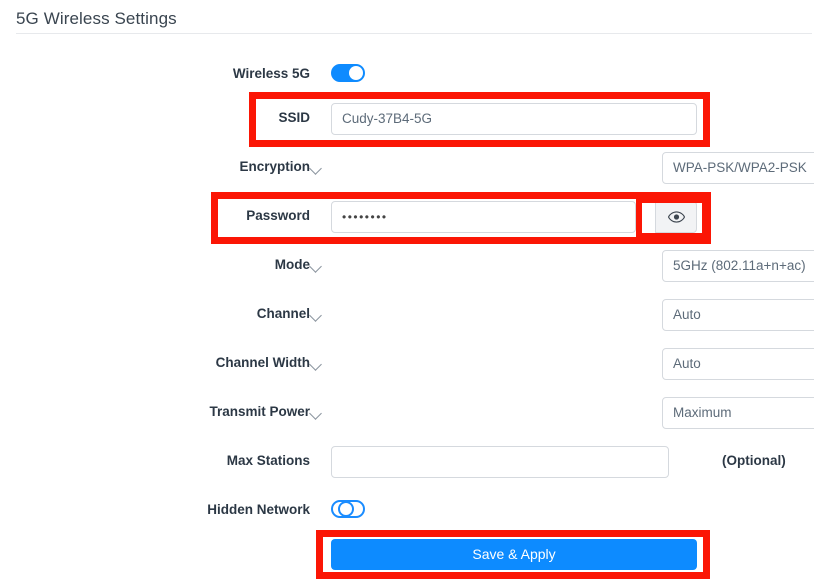 Image resolution: width=814 pixels, height=583 pixels. I want to click on eye-icon, so click(676, 217).